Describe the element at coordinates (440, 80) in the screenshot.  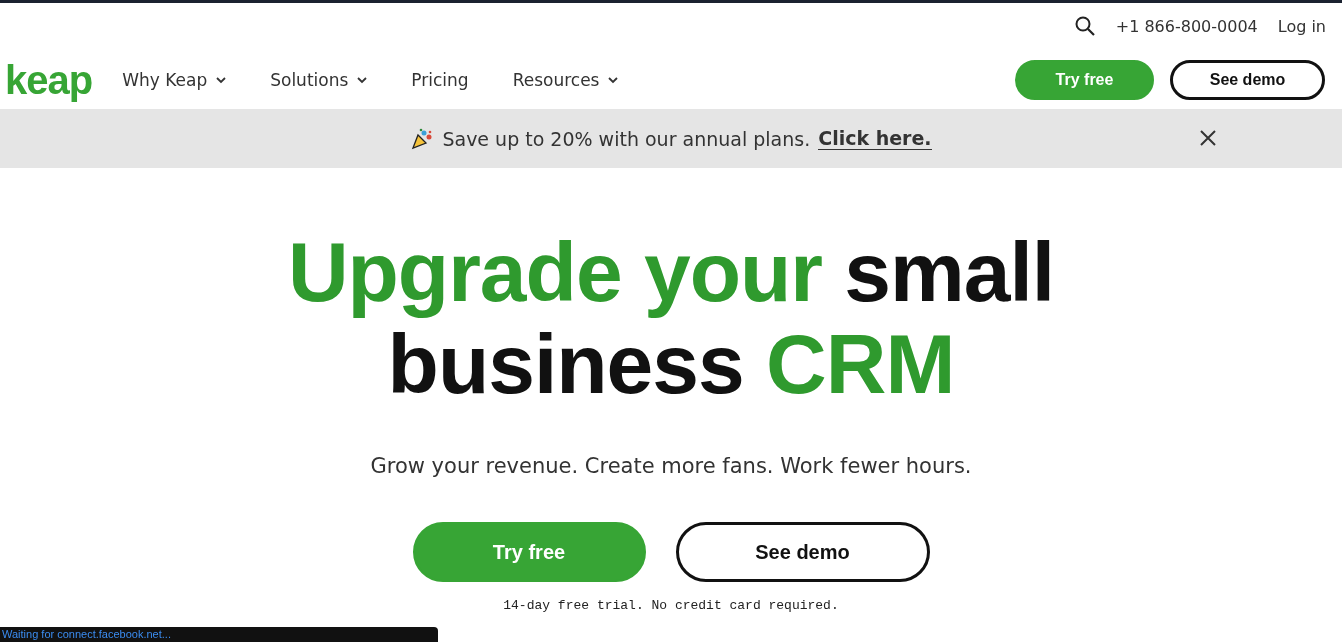
I see `nav-link: Pricing` at that location.